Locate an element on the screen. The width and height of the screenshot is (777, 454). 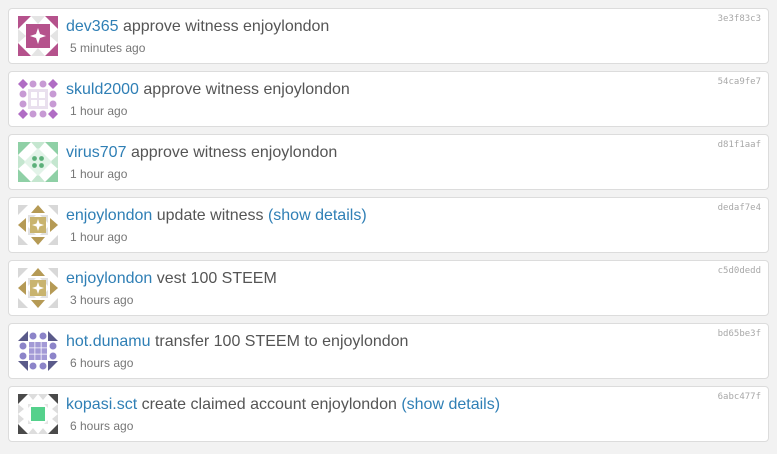
transaction-hash: dedaf7e4 is located at coordinates (739, 208).